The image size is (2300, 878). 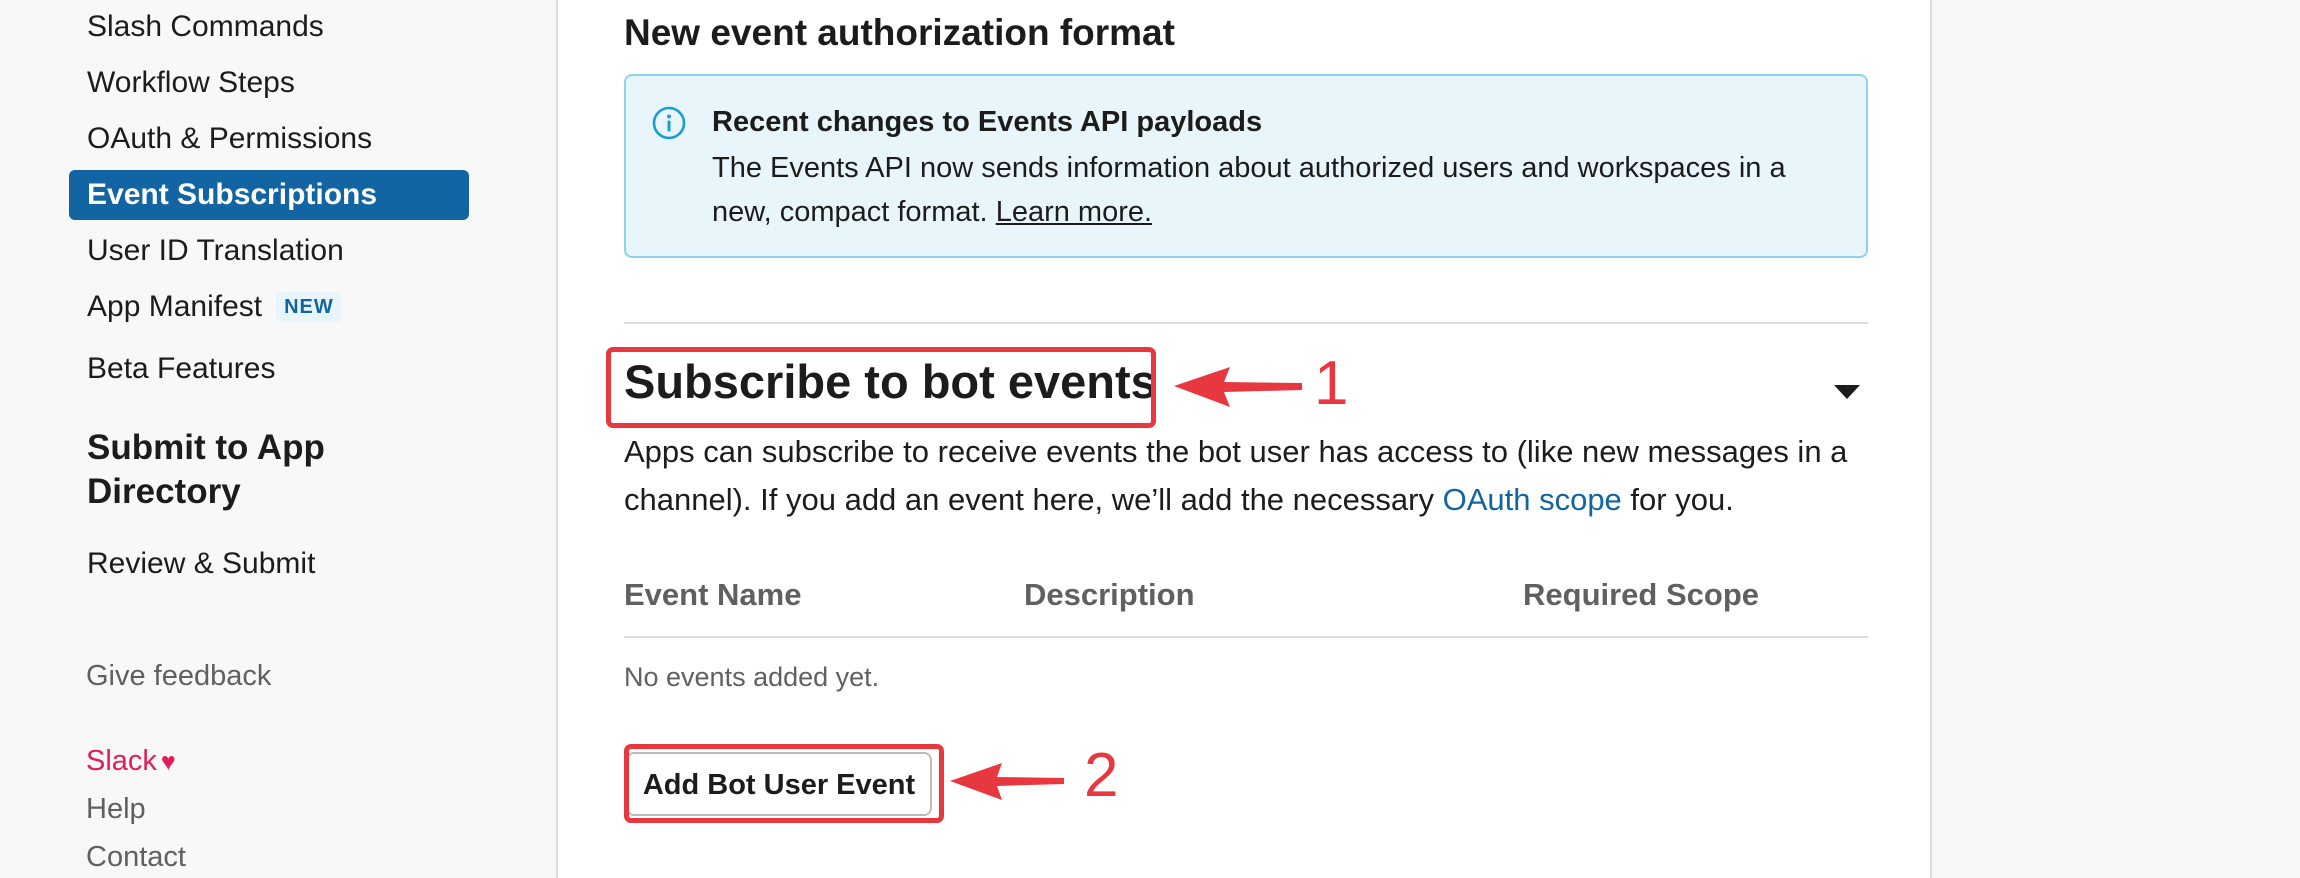 I want to click on table-header-divider, so click(x=1246, y=637).